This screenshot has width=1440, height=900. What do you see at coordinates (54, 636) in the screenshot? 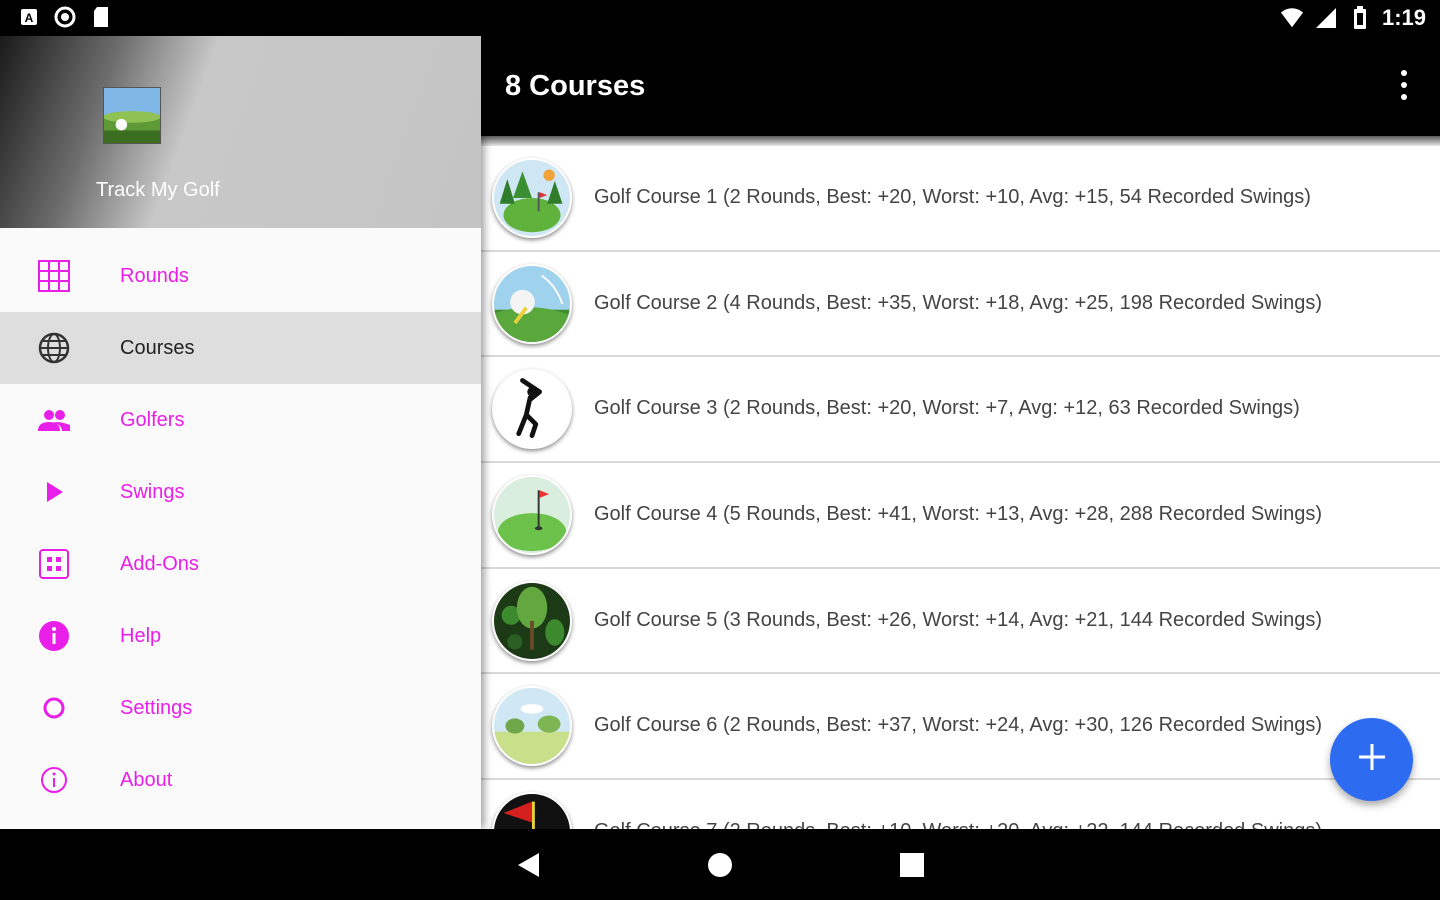
I see `info-filled-icon` at bounding box center [54, 636].